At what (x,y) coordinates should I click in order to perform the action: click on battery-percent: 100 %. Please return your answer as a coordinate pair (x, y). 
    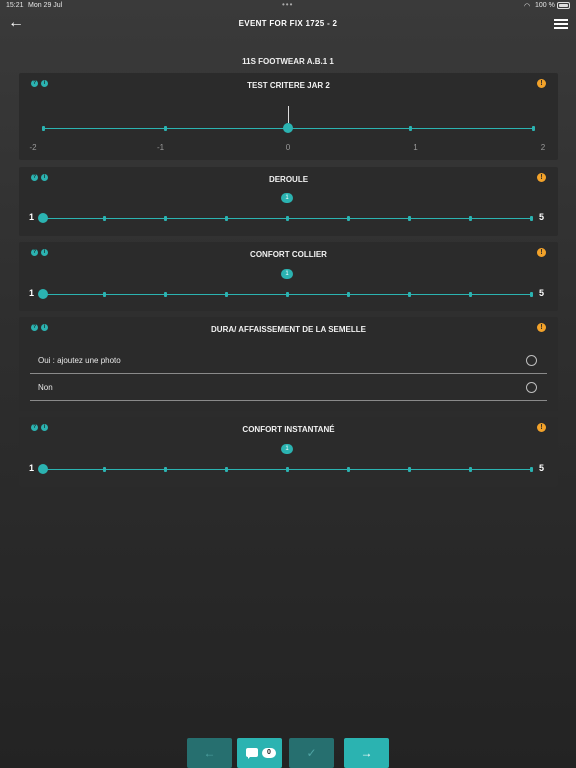
    Looking at the image, I should click on (545, 5).